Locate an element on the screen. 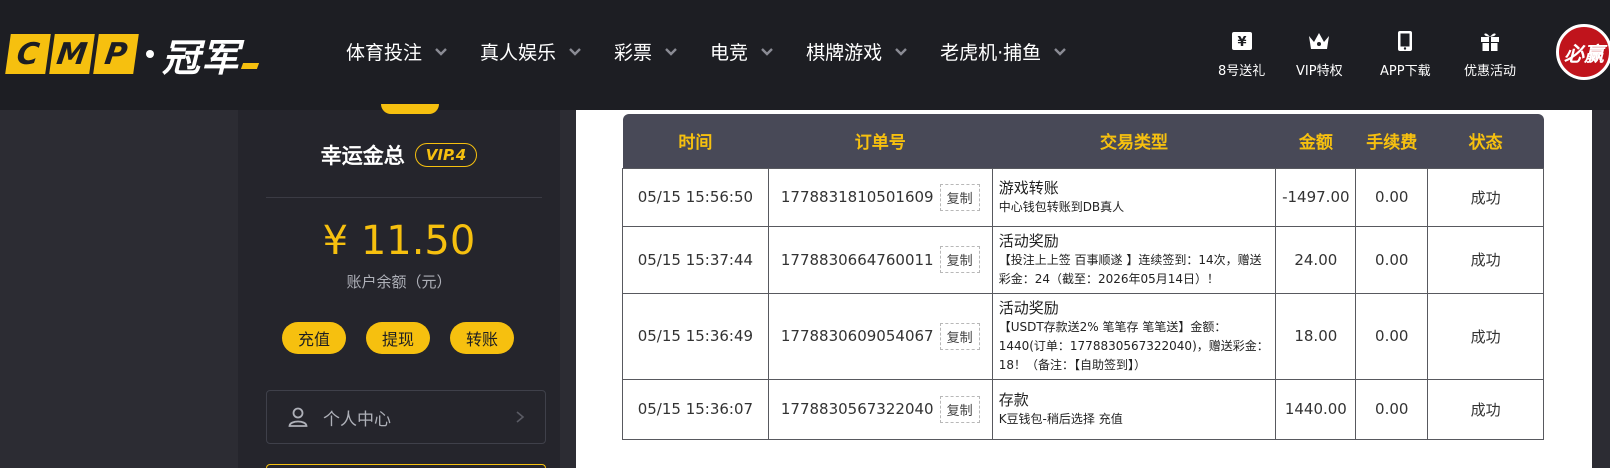 This screenshot has width=1610, height=468. cell-order: 1778830567322040 复制 is located at coordinates (880, 409).